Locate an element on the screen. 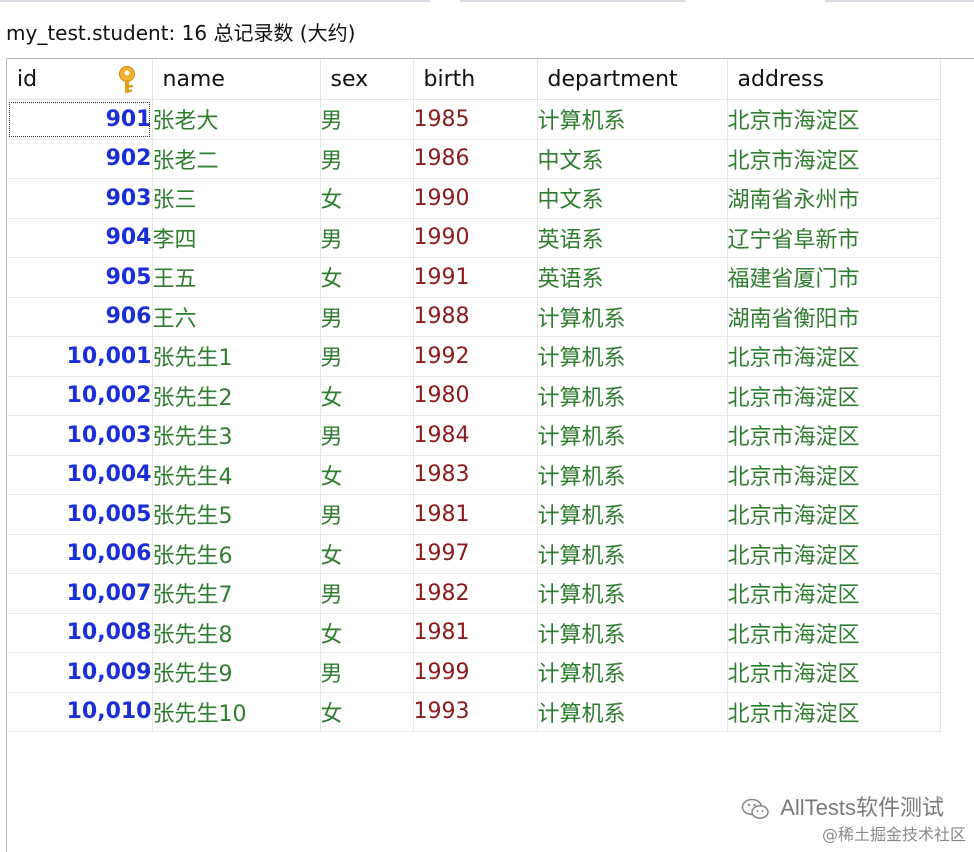 This screenshot has width=974, height=852. table-row: 10,002 张先生2 女 1980 计算机系 北京市海淀区 is located at coordinates (474, 396).